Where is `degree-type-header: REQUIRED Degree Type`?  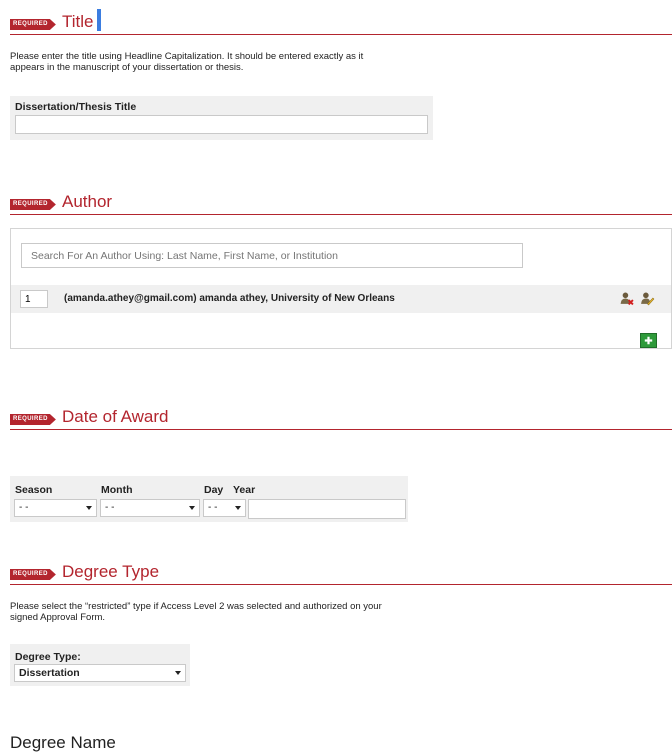
degree-type-header: REQUIRED Degree Type is located at coordinates (341, 572).